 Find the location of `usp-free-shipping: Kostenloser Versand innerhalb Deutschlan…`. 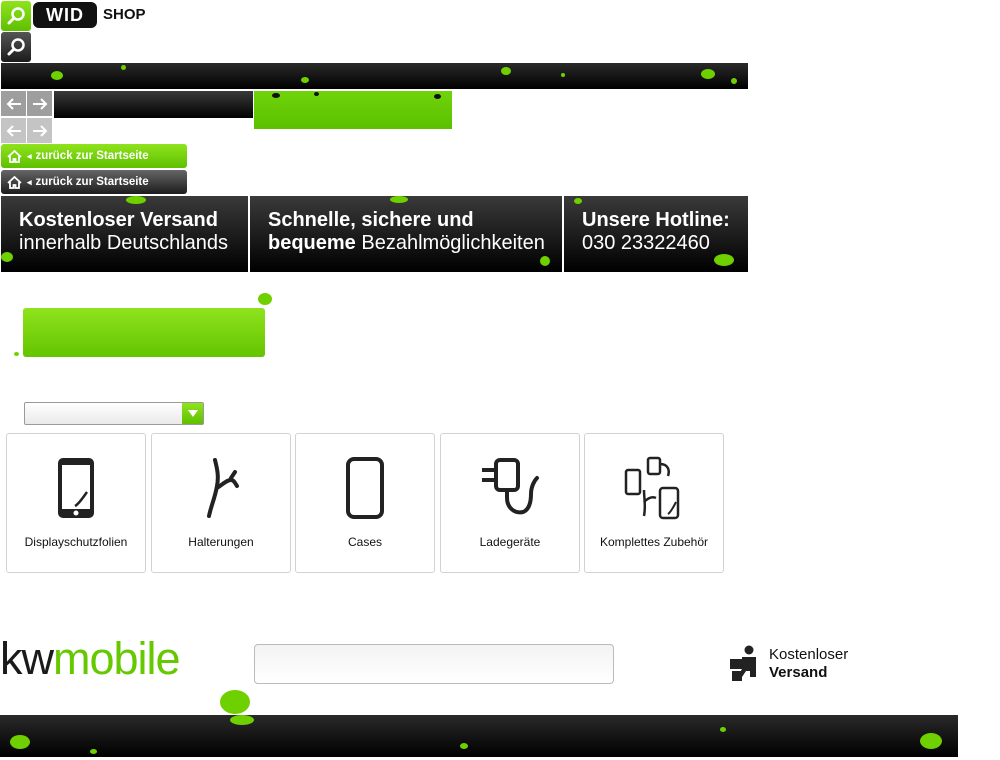

usp-free-shipping: Kostenloser Versand innerhalb Deutschlan… is located at coordinates (124, 234).